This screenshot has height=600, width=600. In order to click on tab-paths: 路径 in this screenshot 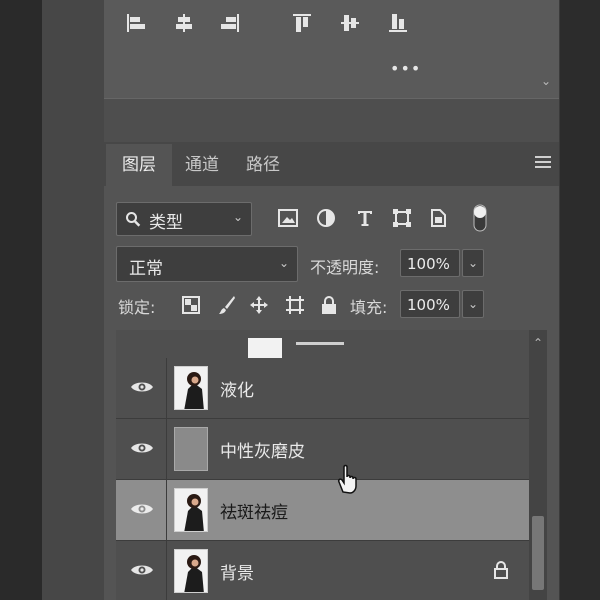, I will do `click(263, 165)`.